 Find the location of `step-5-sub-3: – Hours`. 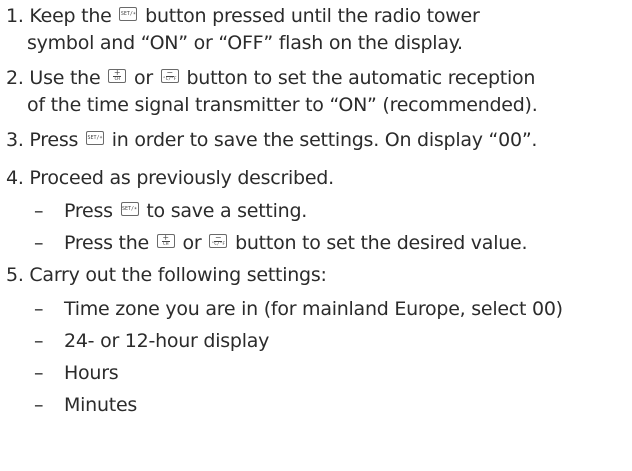

step-5-sub-3: – Hours is located at coordinates (76, 373).